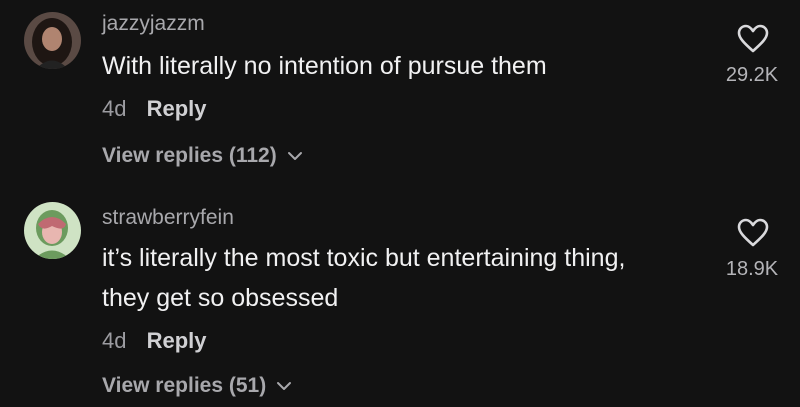 This screenshot has height=407, width=800. I want to click on view-replies-label: View replies (51), so click(184, 385).